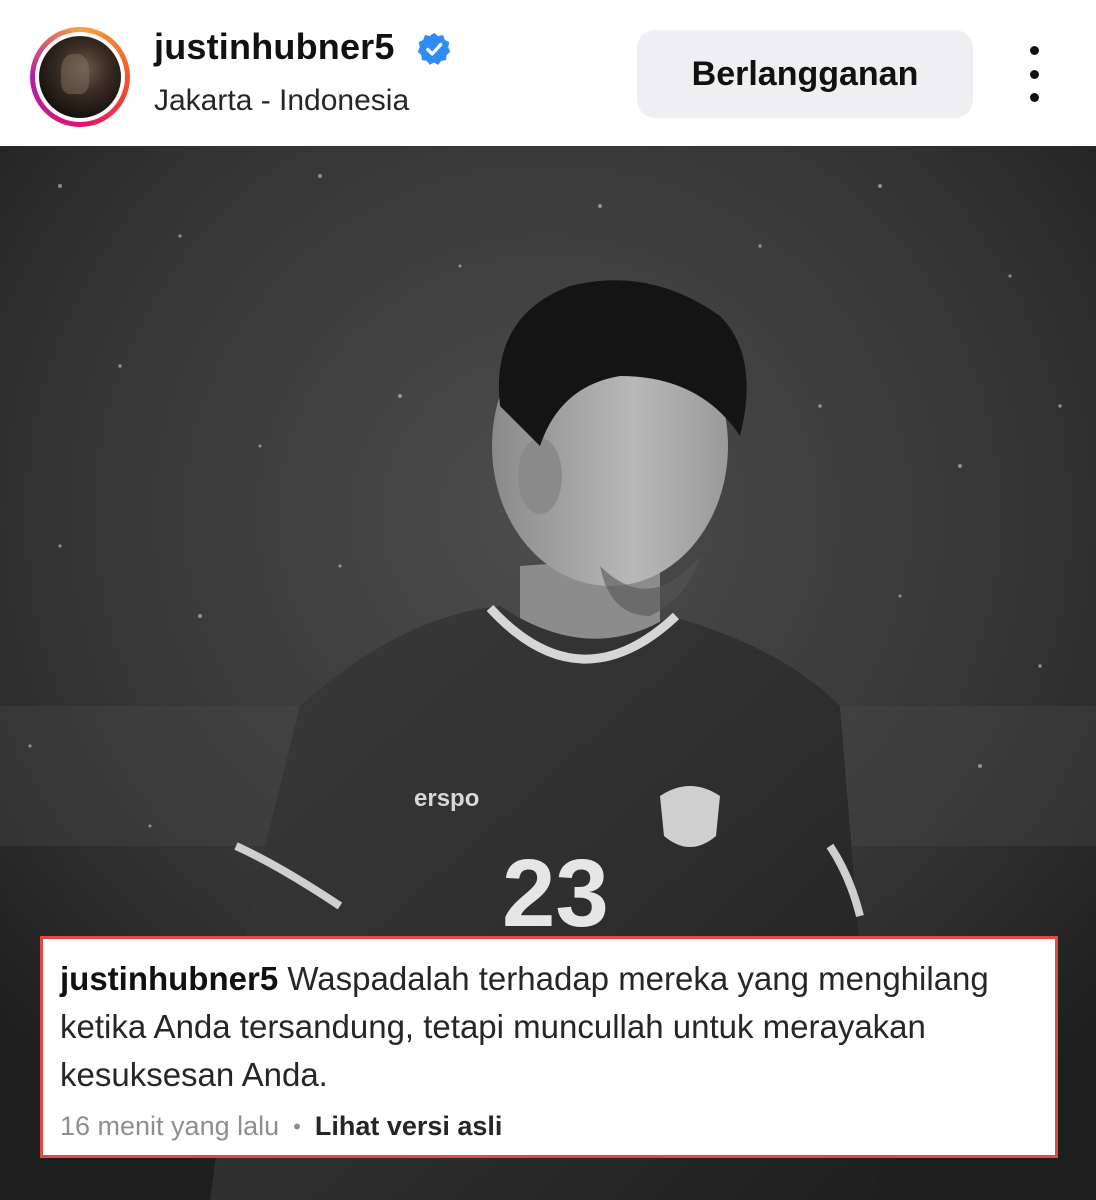 The image size is (1096, 1200). What do you see at coordinates (274, 47) in the screenshot?
I see `post-username: justinhubner5` at bounding box center [274, 47].